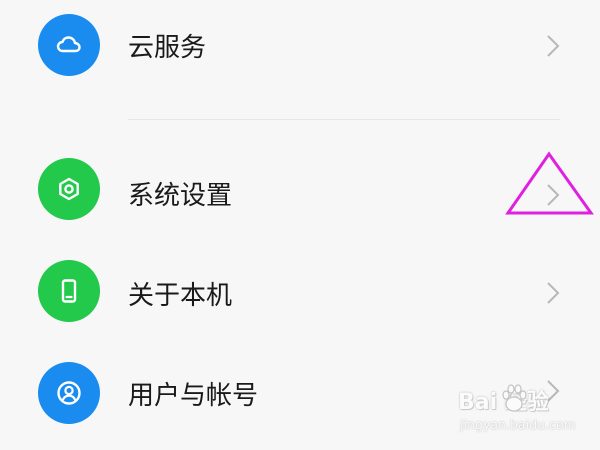 The height and width of the screenshot is (450, 600). Describe the element at coordinates (180, 296) in the screenshot. I see `settings-item-label: 关于本机` at that location.